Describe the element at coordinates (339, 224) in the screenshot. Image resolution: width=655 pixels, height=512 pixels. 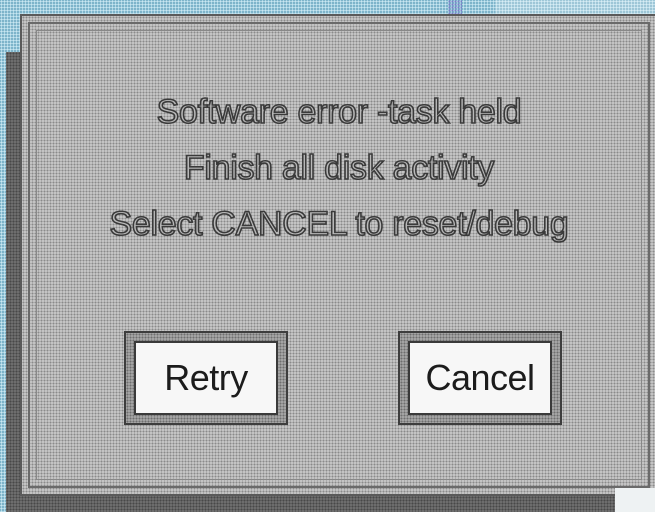
I see `error-message-line-3: Select CANCEL to reset/debug` at that location.